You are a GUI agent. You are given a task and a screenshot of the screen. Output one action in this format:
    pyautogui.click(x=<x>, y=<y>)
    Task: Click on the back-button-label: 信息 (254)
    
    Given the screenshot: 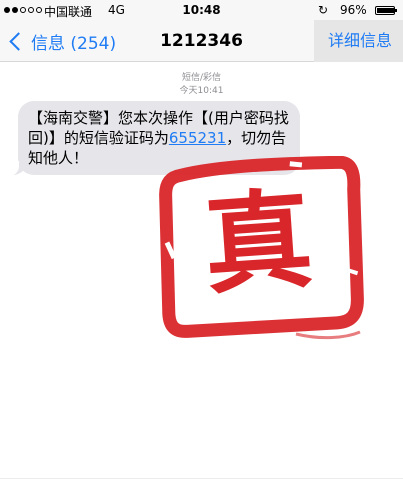 What is the action you would take?
    pyautogui.click(x=74, y=43)
    